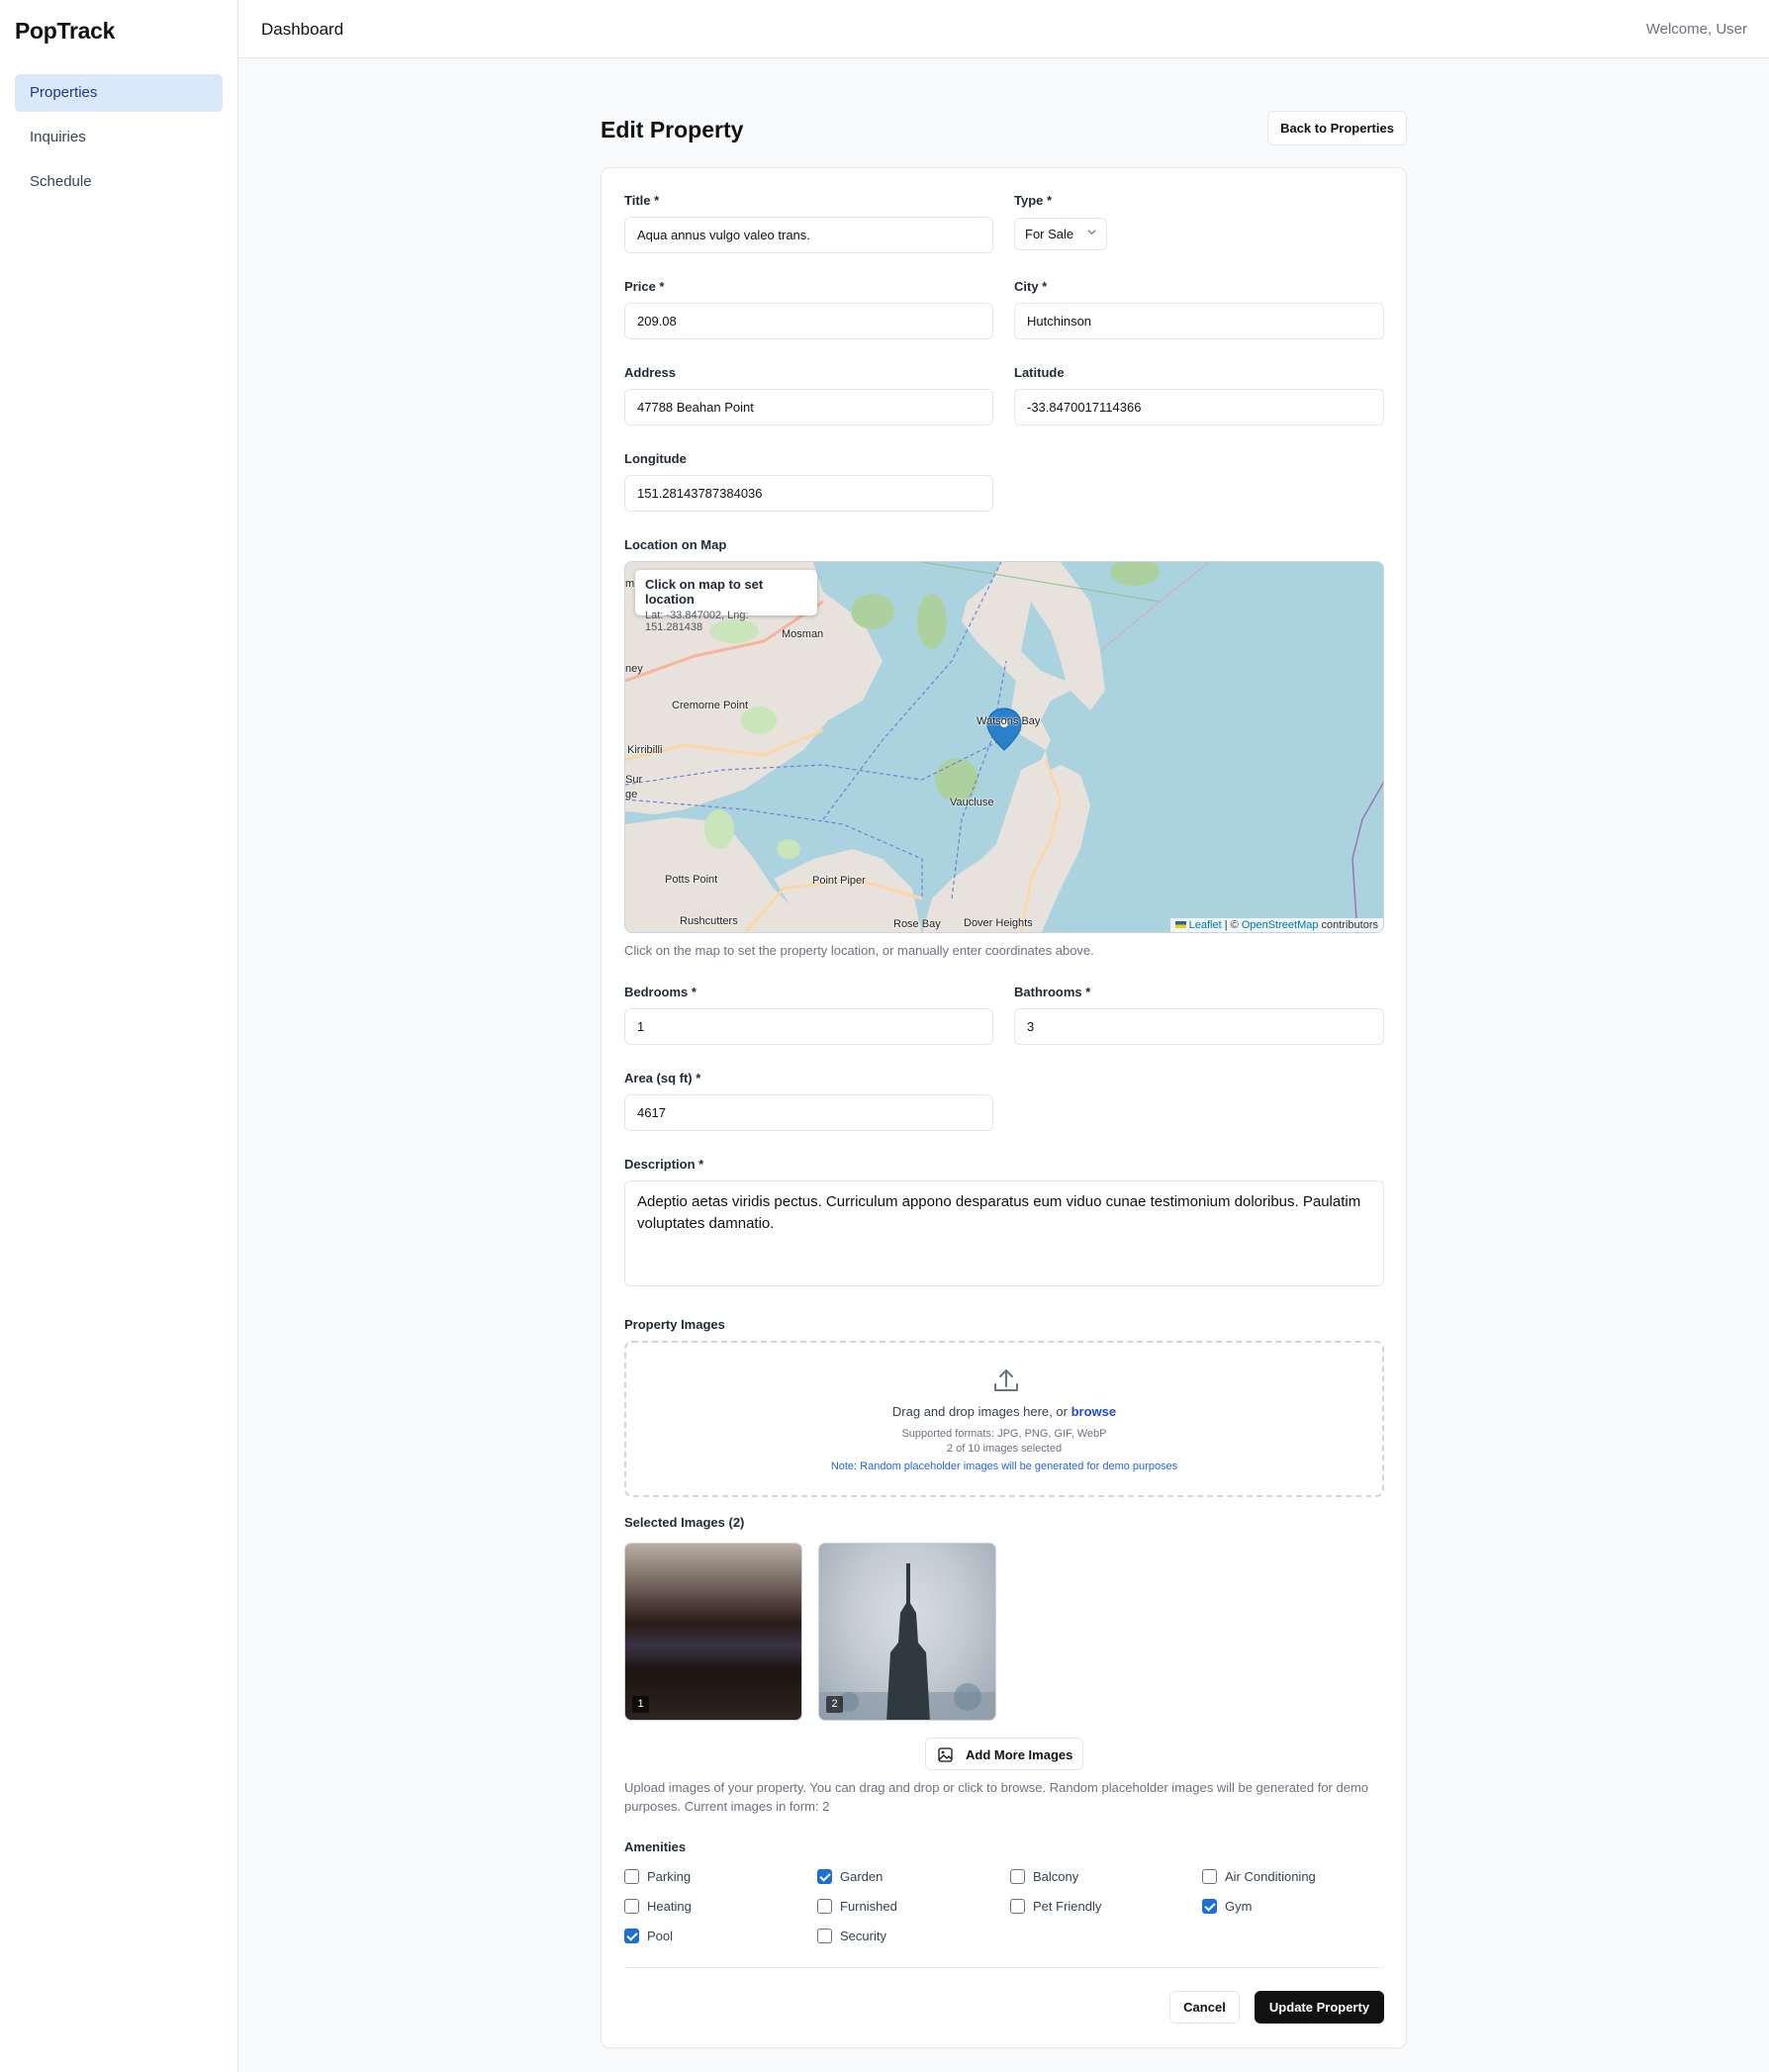 The height and width of the screenshot is (2072, 1769). Describe the element at coordinates (644, 286) in the screenshot. I see `price-label: Price *` at that location.